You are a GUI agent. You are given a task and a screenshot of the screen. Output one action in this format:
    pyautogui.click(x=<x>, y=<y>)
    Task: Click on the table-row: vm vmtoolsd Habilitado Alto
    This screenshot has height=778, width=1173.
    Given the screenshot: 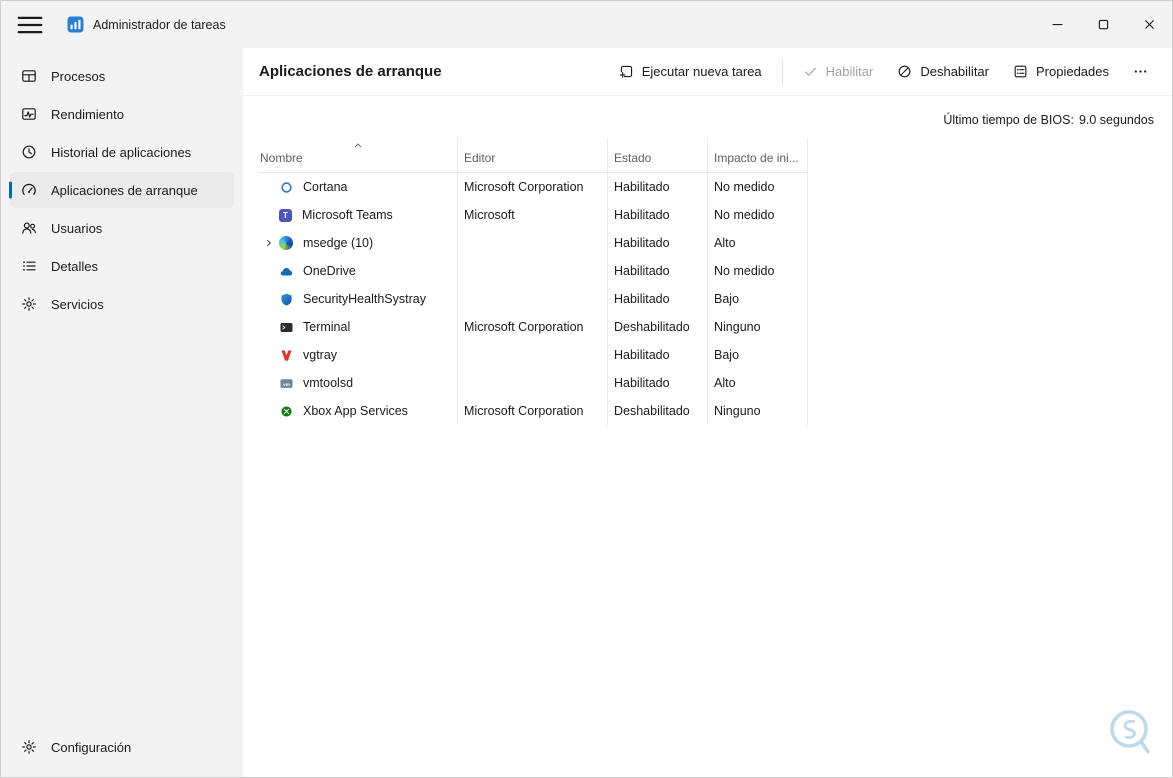 What is the action you would take?
    pyautogui.click(x=533, y=383)
    